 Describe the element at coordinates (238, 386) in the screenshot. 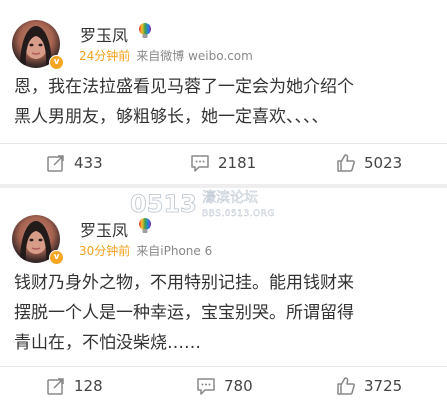

I see `comment-count: 780` at that location.